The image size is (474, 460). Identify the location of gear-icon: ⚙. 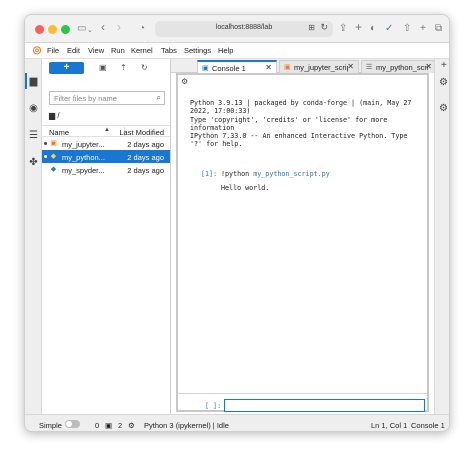
(184, 81).